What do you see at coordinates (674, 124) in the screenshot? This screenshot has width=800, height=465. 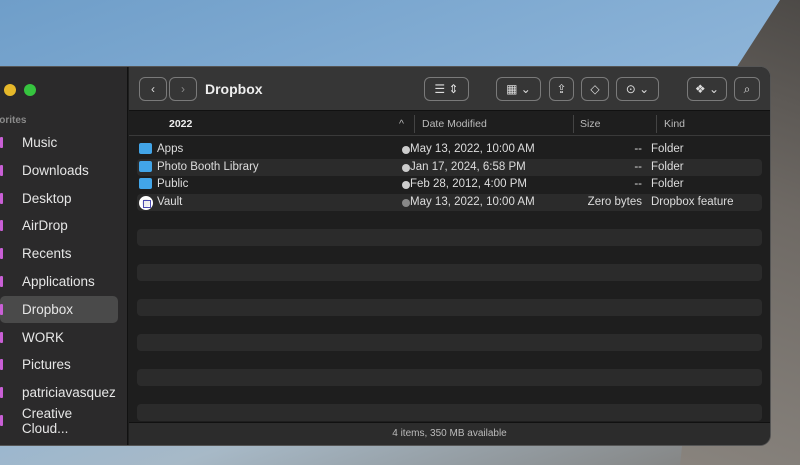 I see `column-kind: Kind` at bounding box center [674, 124].